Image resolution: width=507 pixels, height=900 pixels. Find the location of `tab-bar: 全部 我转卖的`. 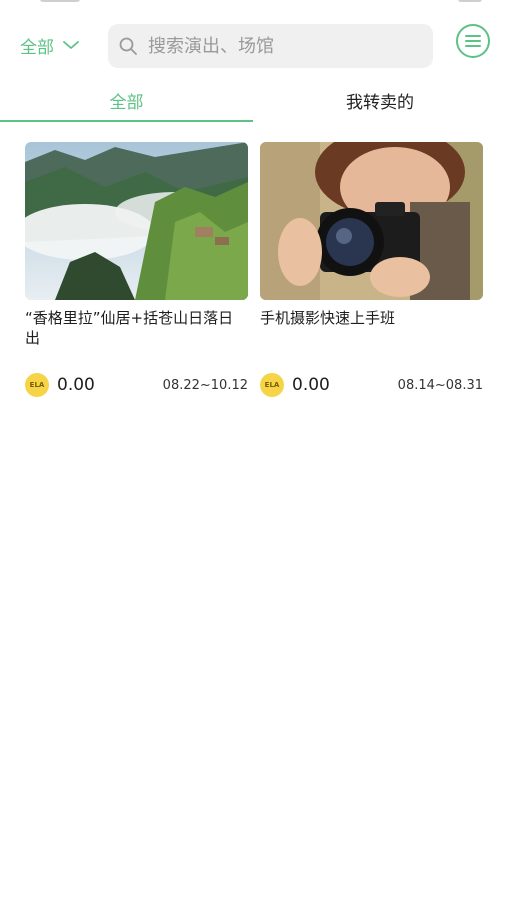

tab-bar: 全部 我转卖的 is located at coordinates (253, 102).